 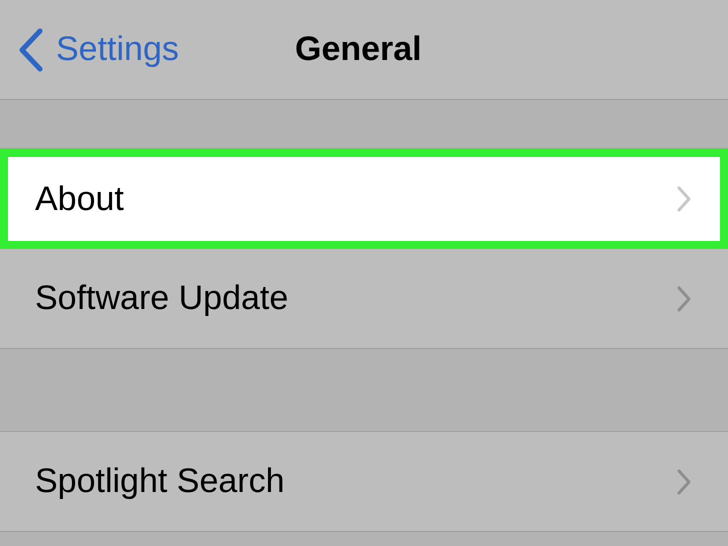 What do you see at coordinates (159, 481) in the screenshot?
I see `row-label: Spotlight Search` at bounding box center [159, 481].